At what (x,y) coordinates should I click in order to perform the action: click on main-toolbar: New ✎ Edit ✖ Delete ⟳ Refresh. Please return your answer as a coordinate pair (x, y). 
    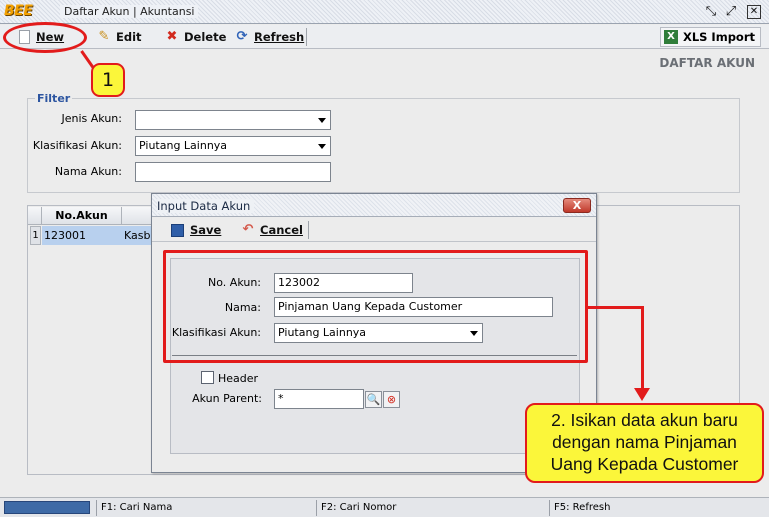
    Looking at the image, I should click on (384, 37).